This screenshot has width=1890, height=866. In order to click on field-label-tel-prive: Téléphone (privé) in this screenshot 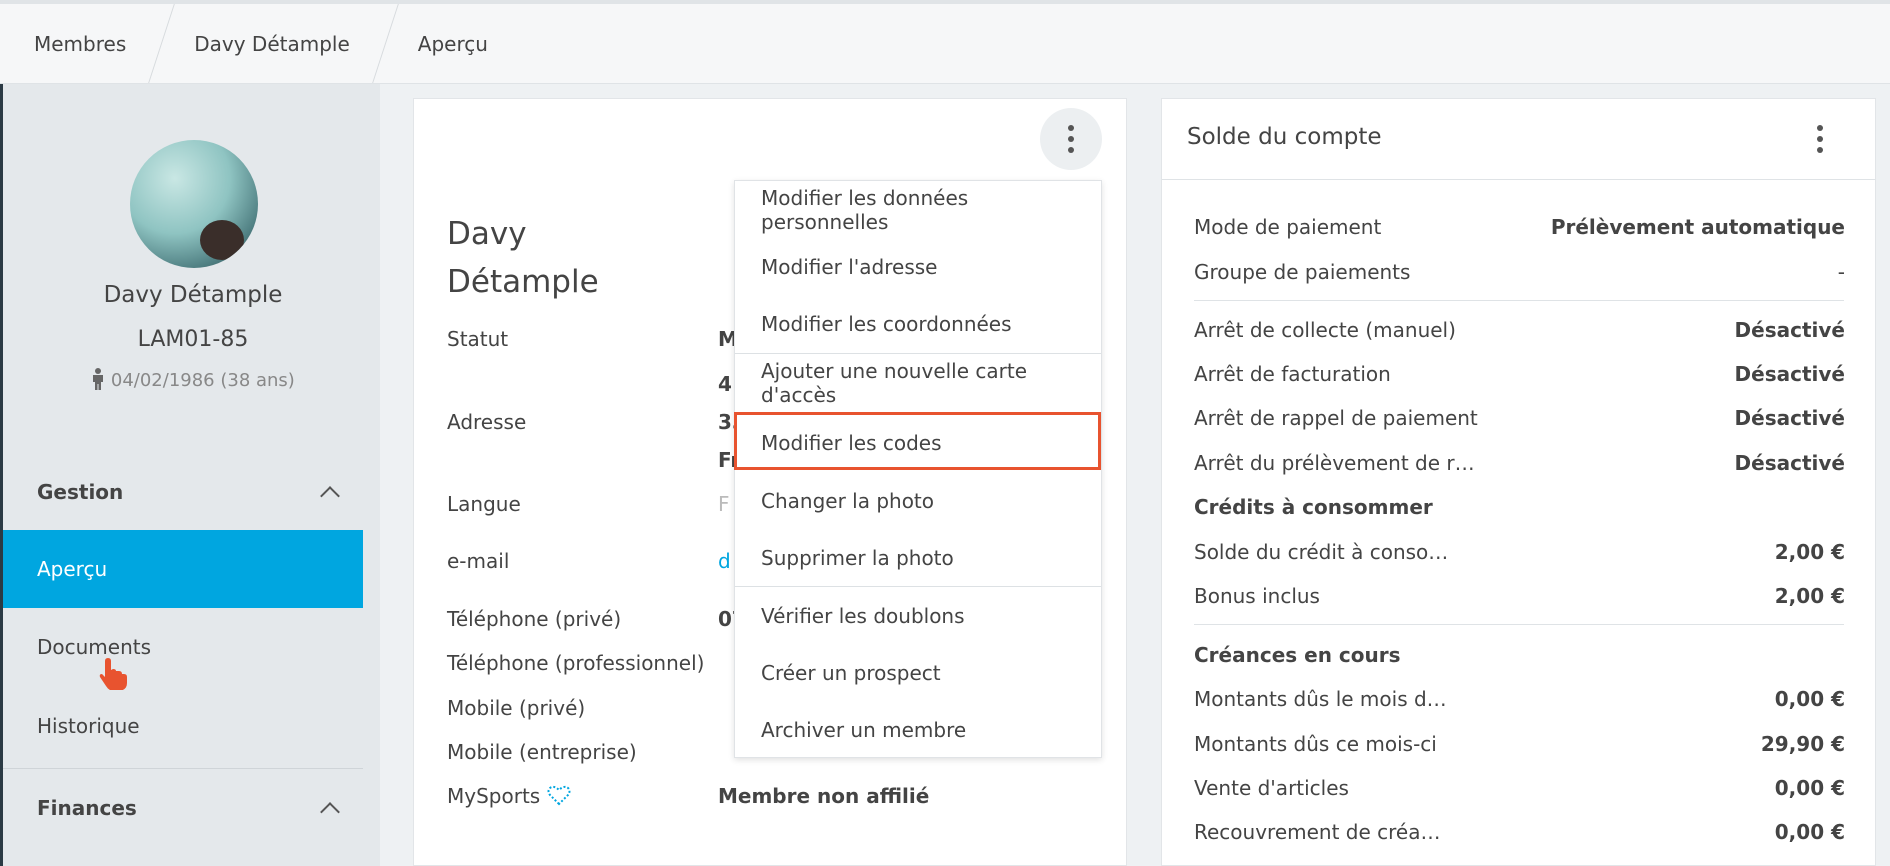, I will do `click(534, 619)`.